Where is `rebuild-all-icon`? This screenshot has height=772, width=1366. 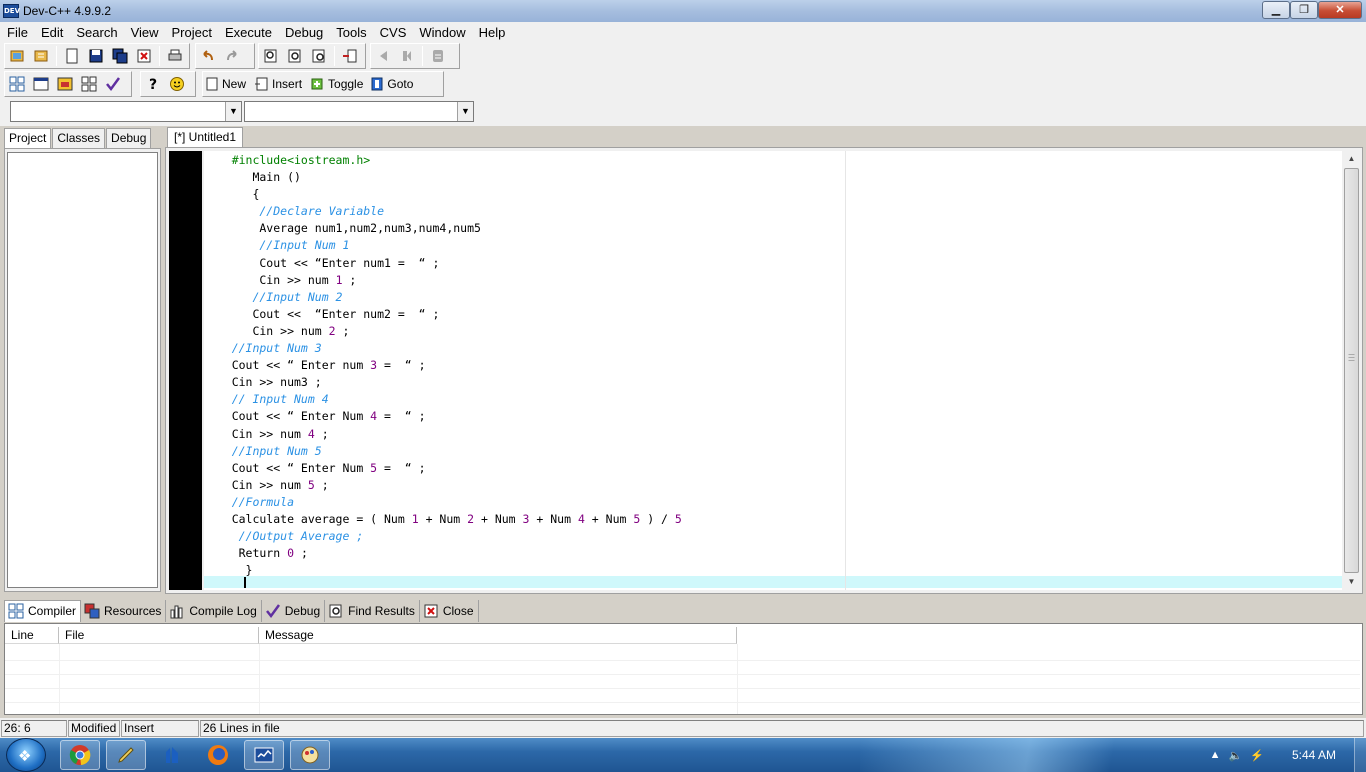
rebuild-all-icon is located at coordinates (89, 84).